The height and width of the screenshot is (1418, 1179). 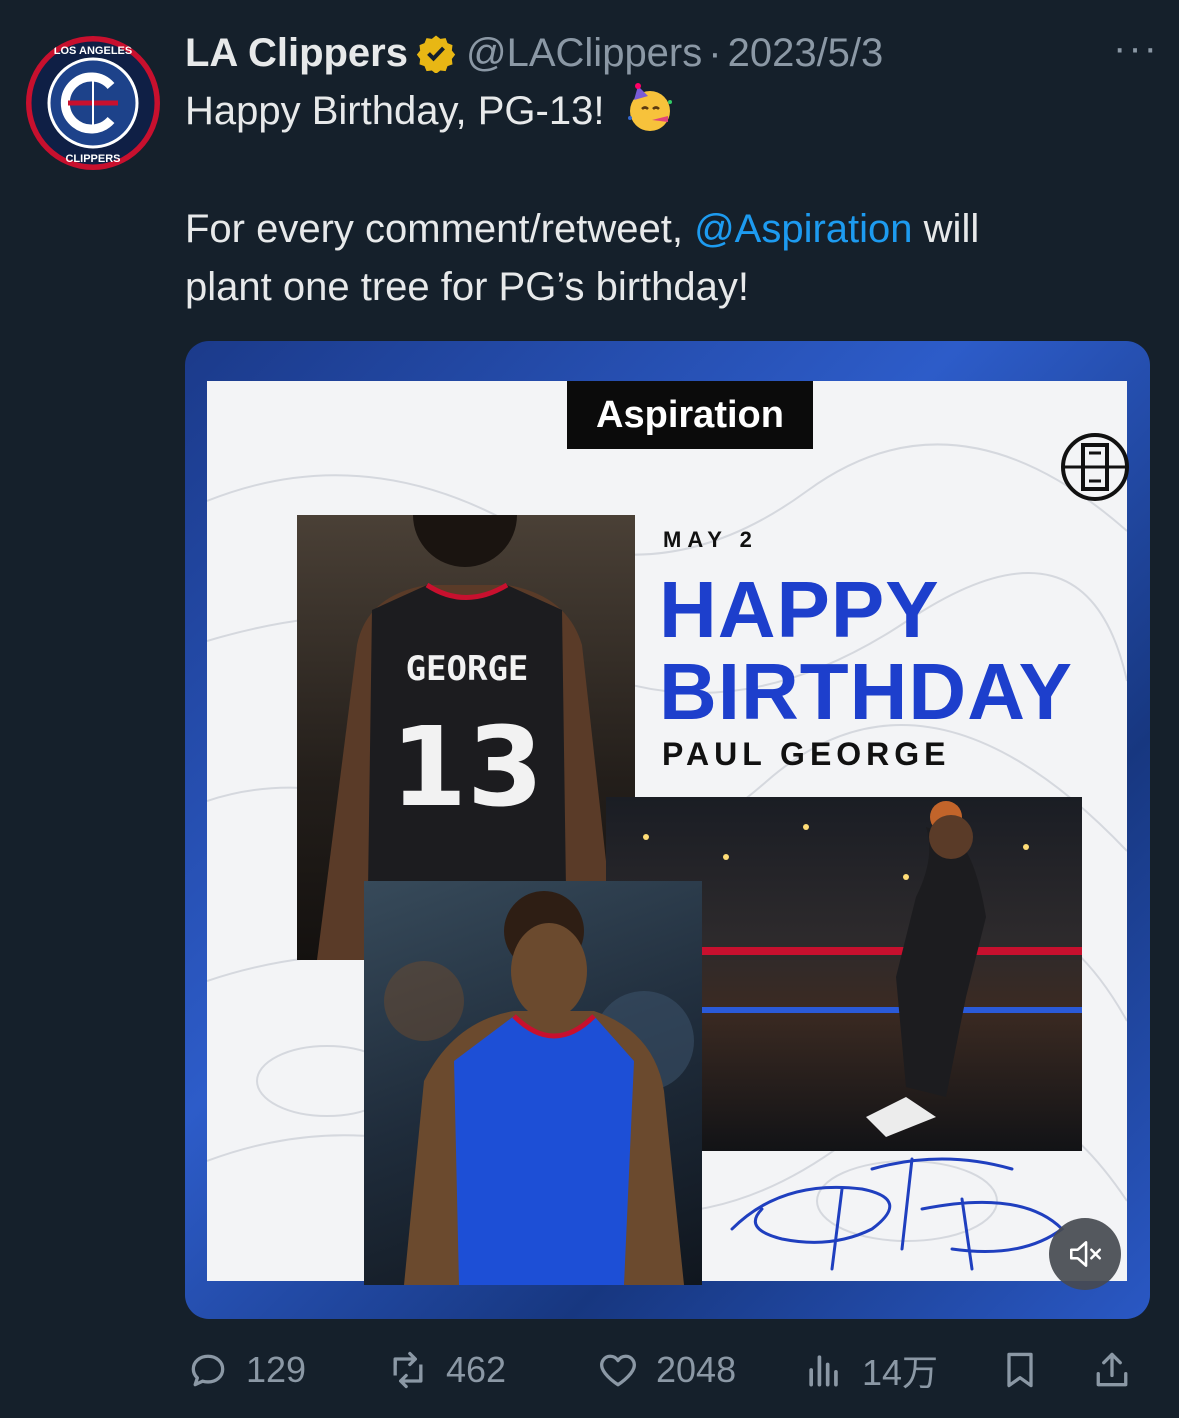 I want to click on clippers-team-logo-icon, so click(x=1095, y=467).